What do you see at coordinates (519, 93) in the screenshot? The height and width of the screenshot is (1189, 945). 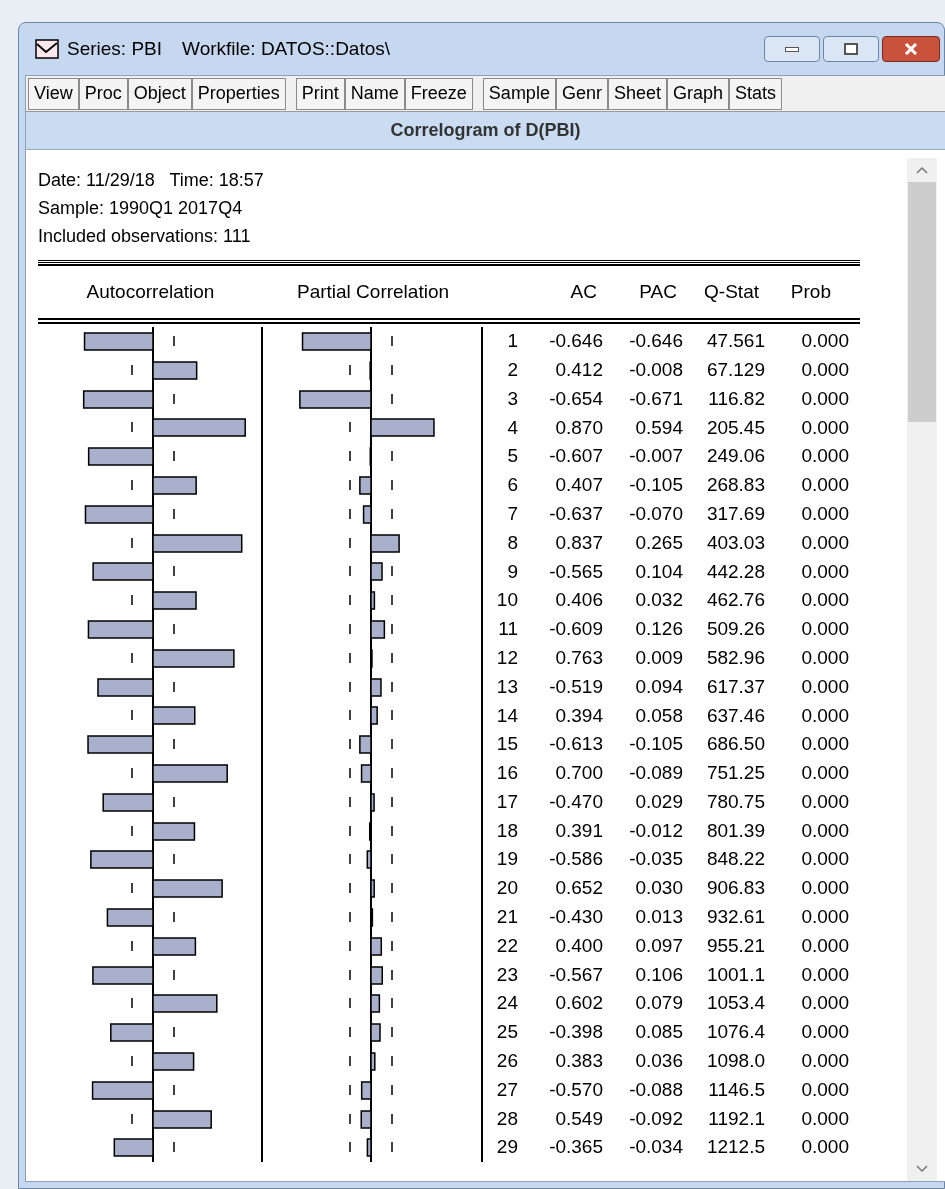 I see `toolbar-button: Sample` at bounding box center [519, 93].